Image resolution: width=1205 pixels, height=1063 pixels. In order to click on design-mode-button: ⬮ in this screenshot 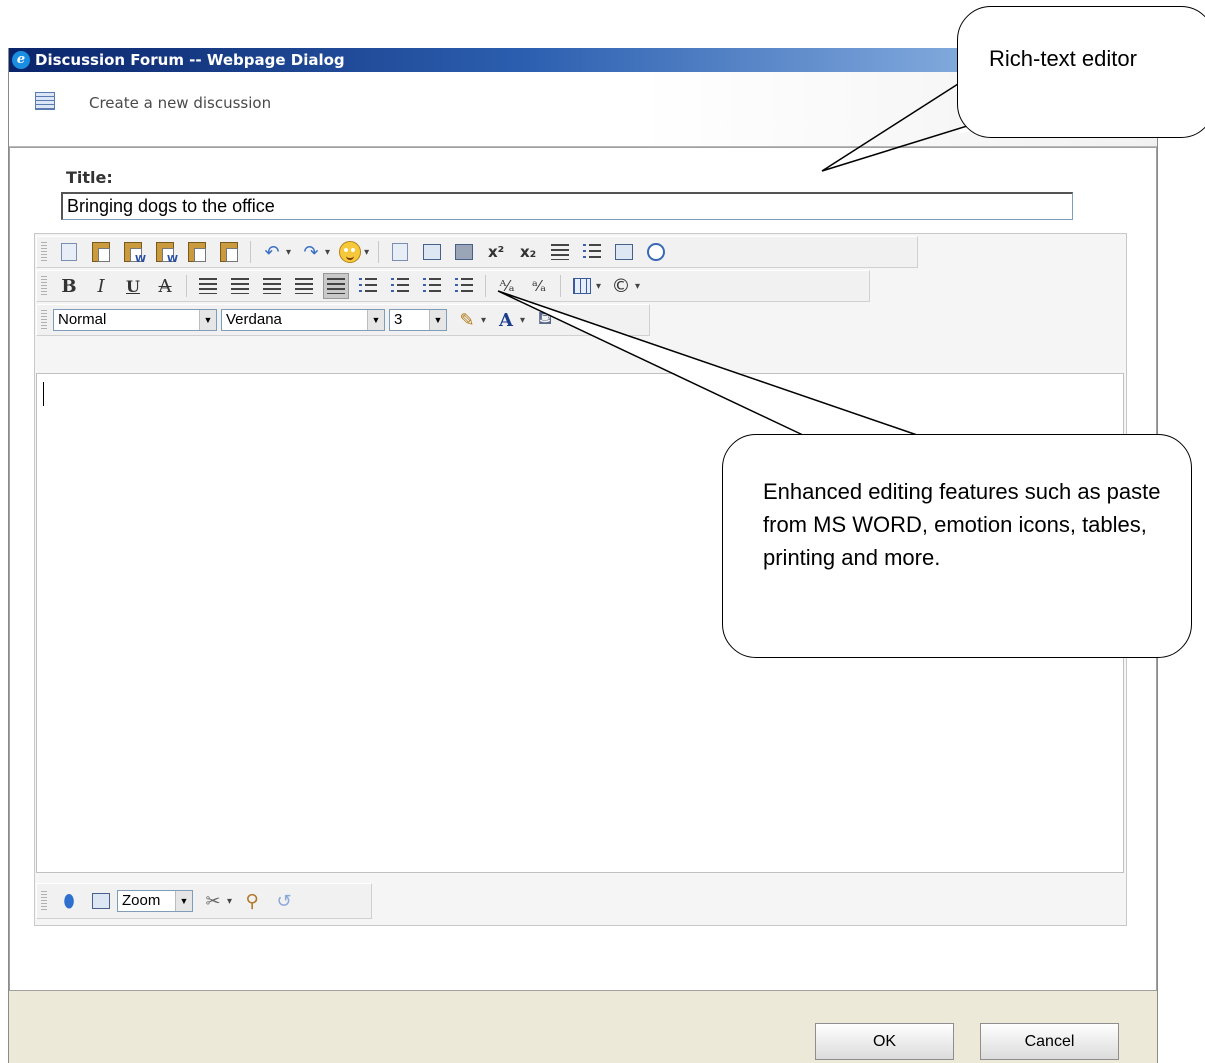, I will do `click(69, 901)`.